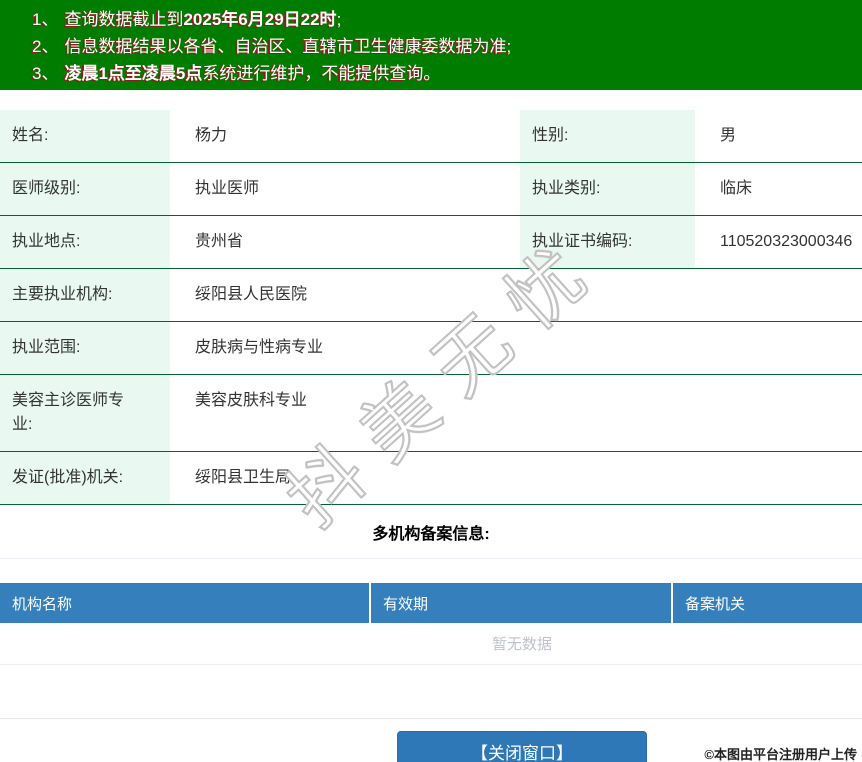 The width and height of the screenshot is (862, 762). I want to click on field-label-practice-scope: 执业范围:, so click(85, 348).